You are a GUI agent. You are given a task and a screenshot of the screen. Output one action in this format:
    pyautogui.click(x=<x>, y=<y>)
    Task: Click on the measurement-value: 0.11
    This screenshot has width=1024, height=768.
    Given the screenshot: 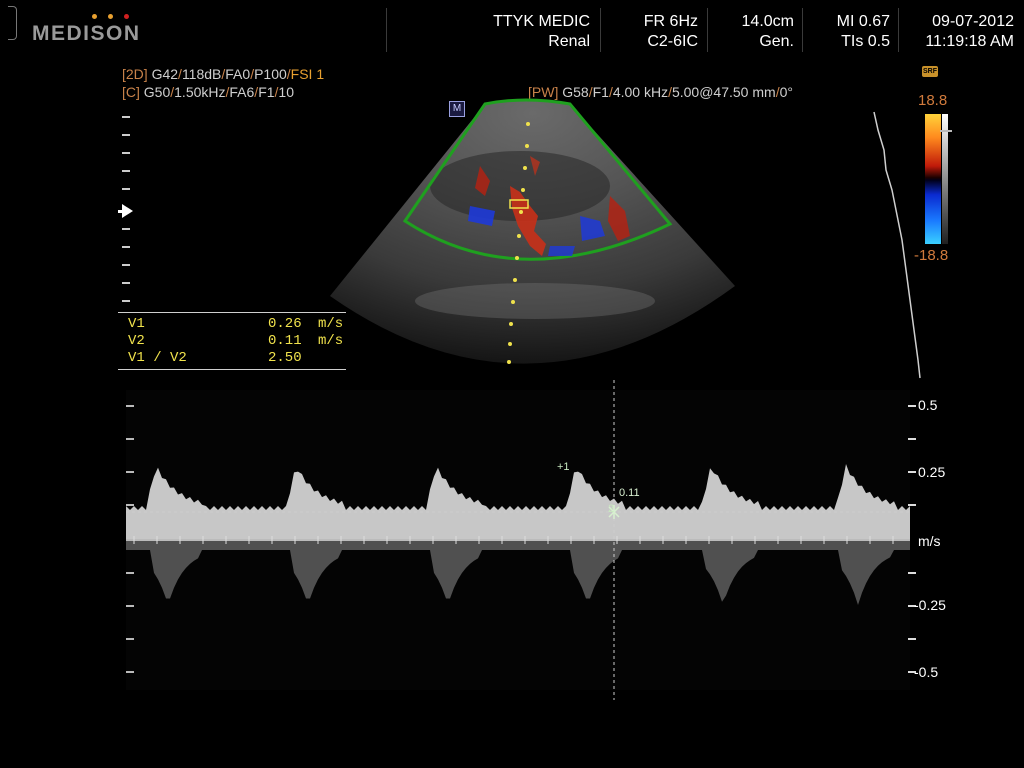 What is the action you would take?
    pyautogui.click(x=285, y=341)
    